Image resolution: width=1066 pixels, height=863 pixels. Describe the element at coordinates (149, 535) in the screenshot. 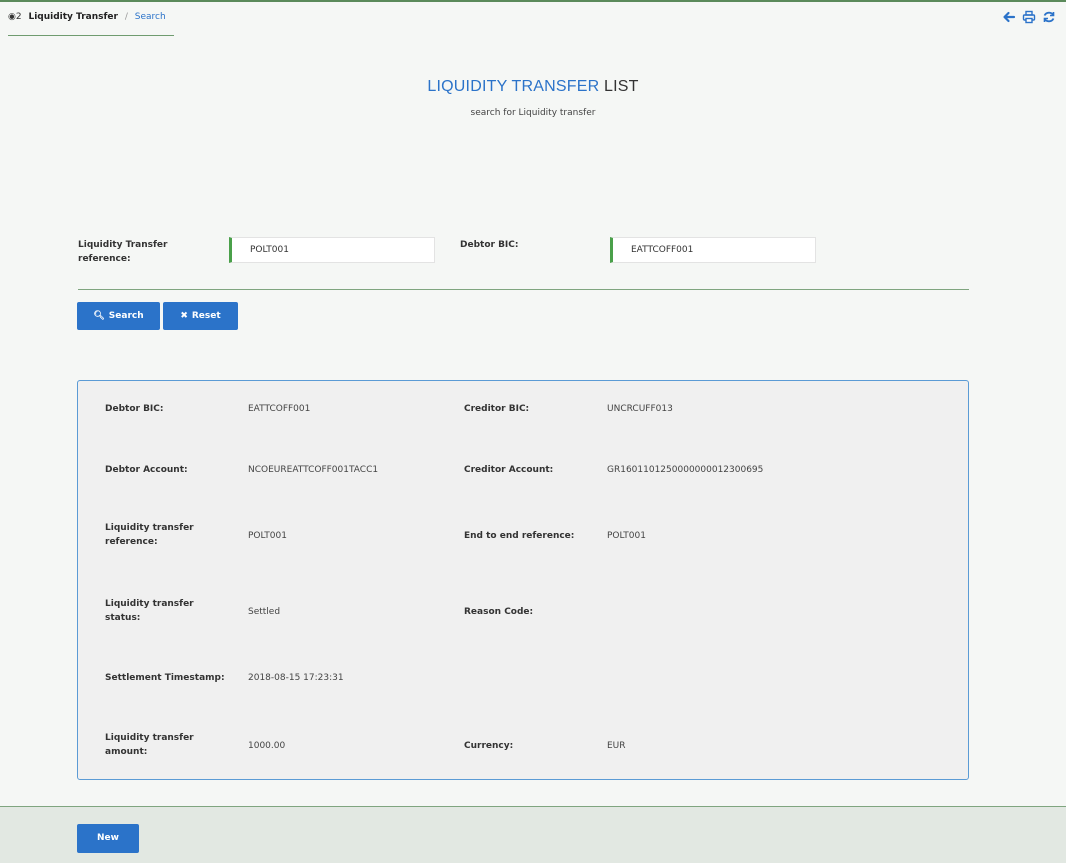

I see `result-lt-reference-label: Liquidity transfer reference:` at that location.